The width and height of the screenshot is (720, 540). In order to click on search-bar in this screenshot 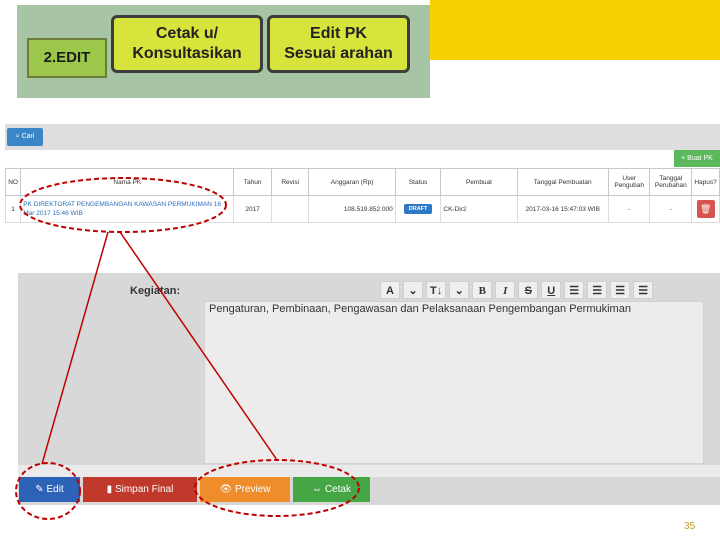, I will do `click(362, 137)`.